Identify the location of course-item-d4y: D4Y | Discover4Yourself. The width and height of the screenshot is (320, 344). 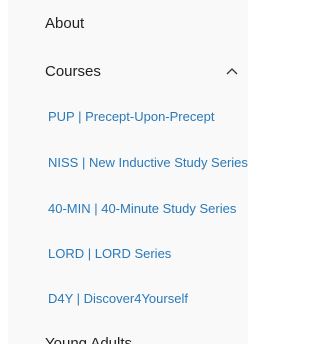
(148, 298).